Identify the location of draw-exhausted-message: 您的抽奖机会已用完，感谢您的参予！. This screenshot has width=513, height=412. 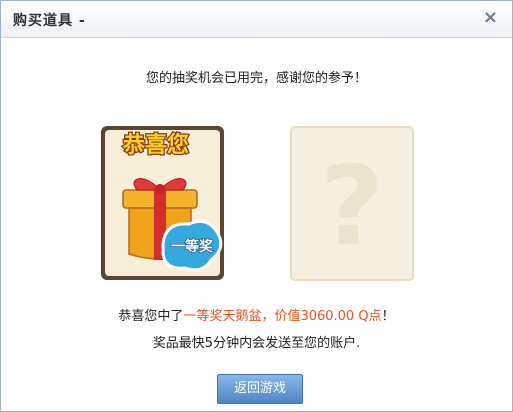
(256, 78).